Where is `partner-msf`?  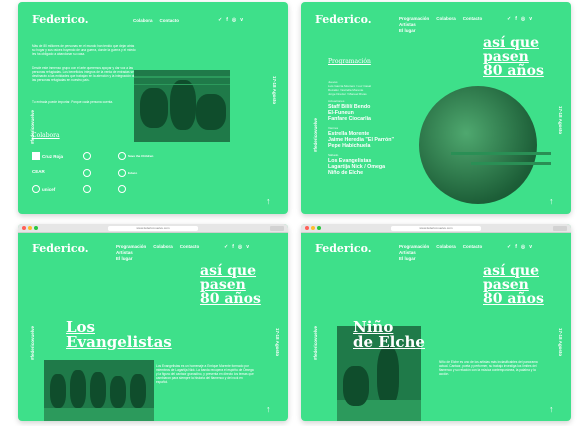 partner-msf is located at coordinates (122, 189).